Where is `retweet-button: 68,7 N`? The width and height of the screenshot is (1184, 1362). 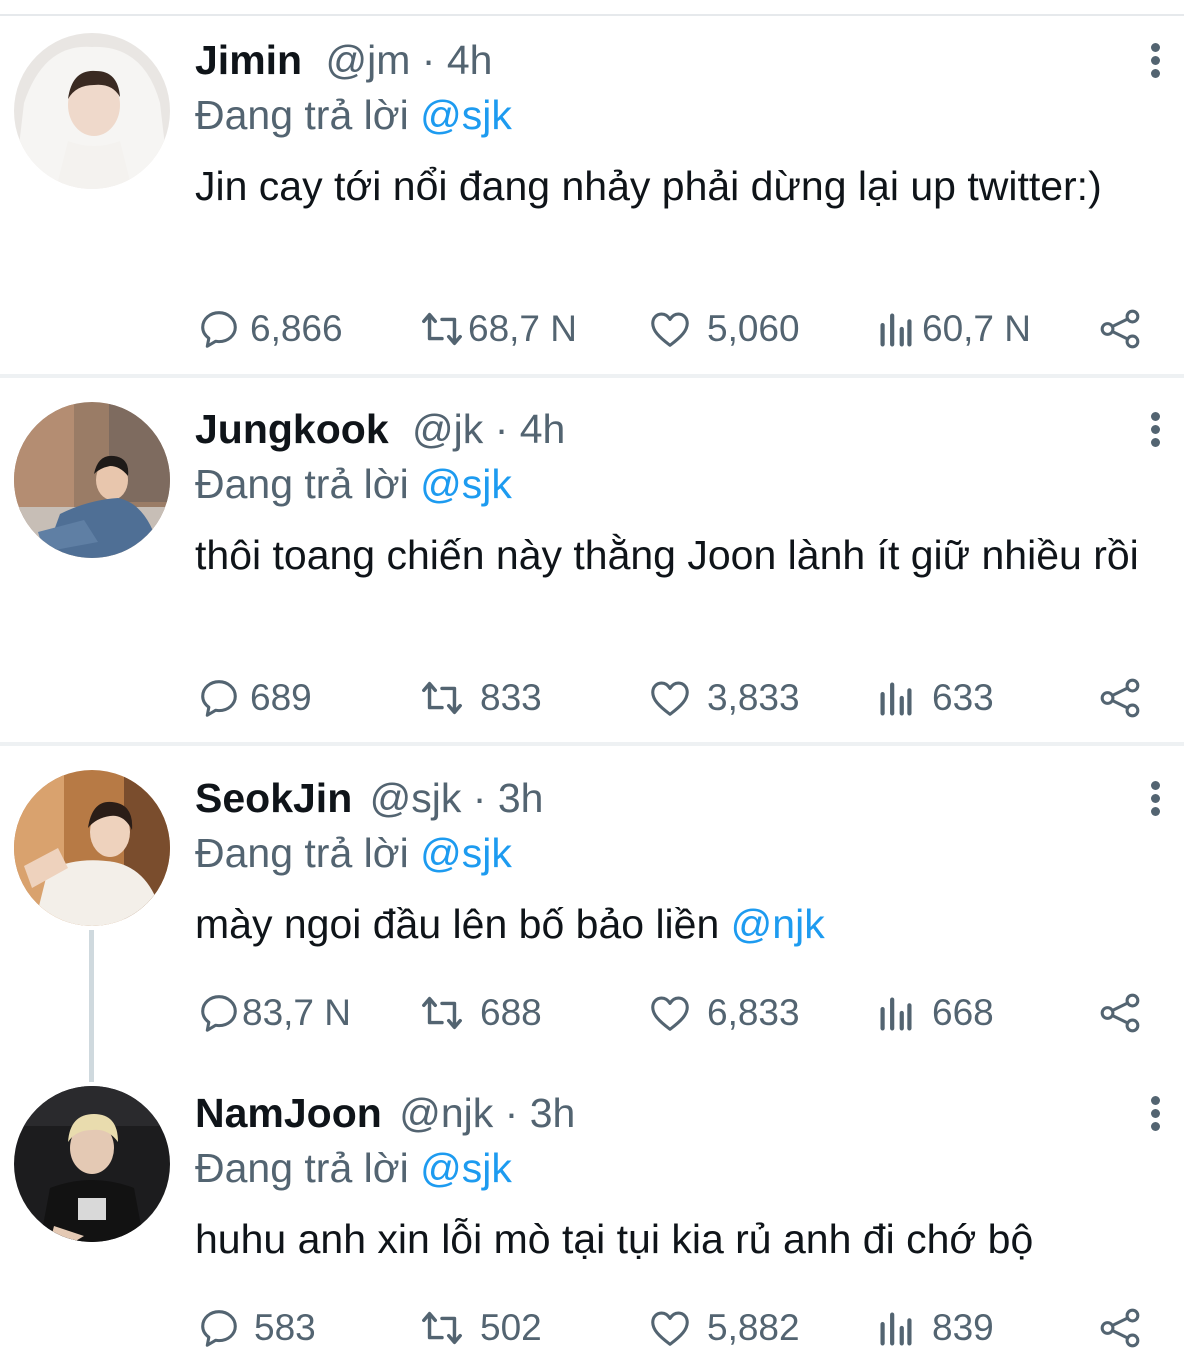 retweet-button: 68,7 N is located at coordinates (496, 329).